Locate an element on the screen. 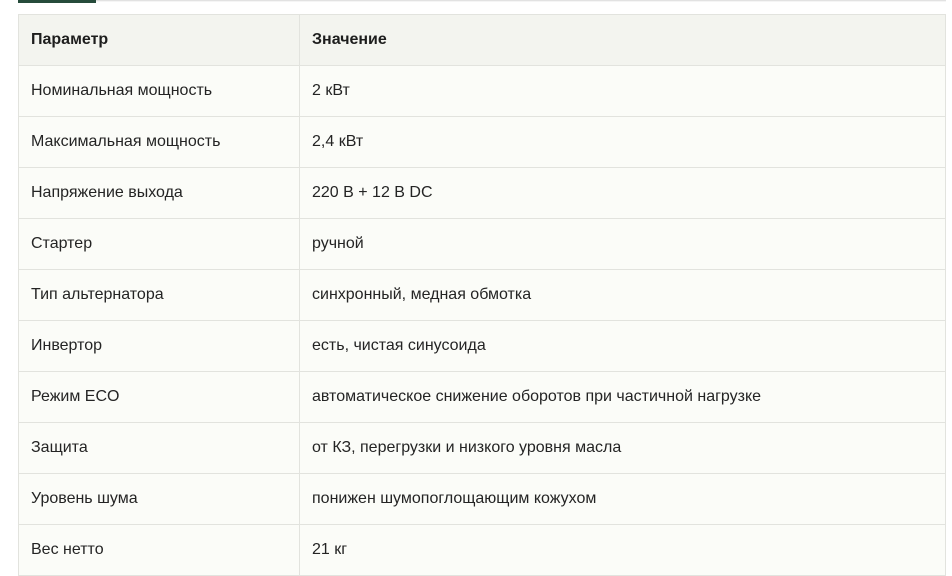 Image resolution: width=952 pixels, height=576 pixels. table-row: Инвертор есть, чистая синусоида is located at coordinates (482, 346).